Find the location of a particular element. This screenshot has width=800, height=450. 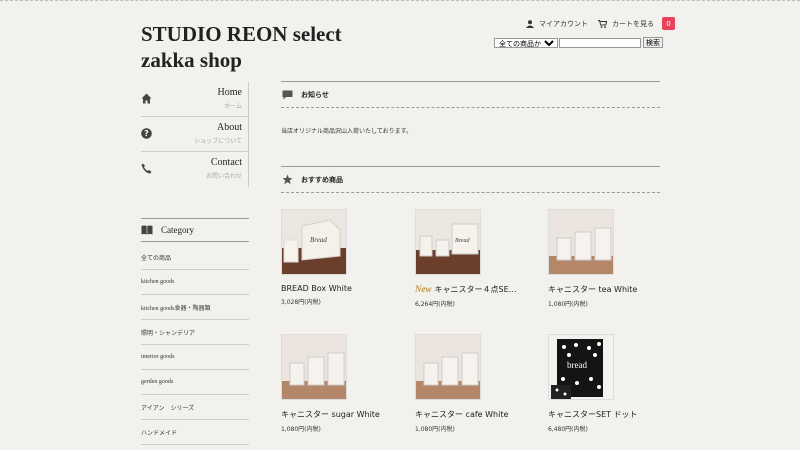

header-links: マイアカウント カートを見る 0 is located at coordinates (600, 23).